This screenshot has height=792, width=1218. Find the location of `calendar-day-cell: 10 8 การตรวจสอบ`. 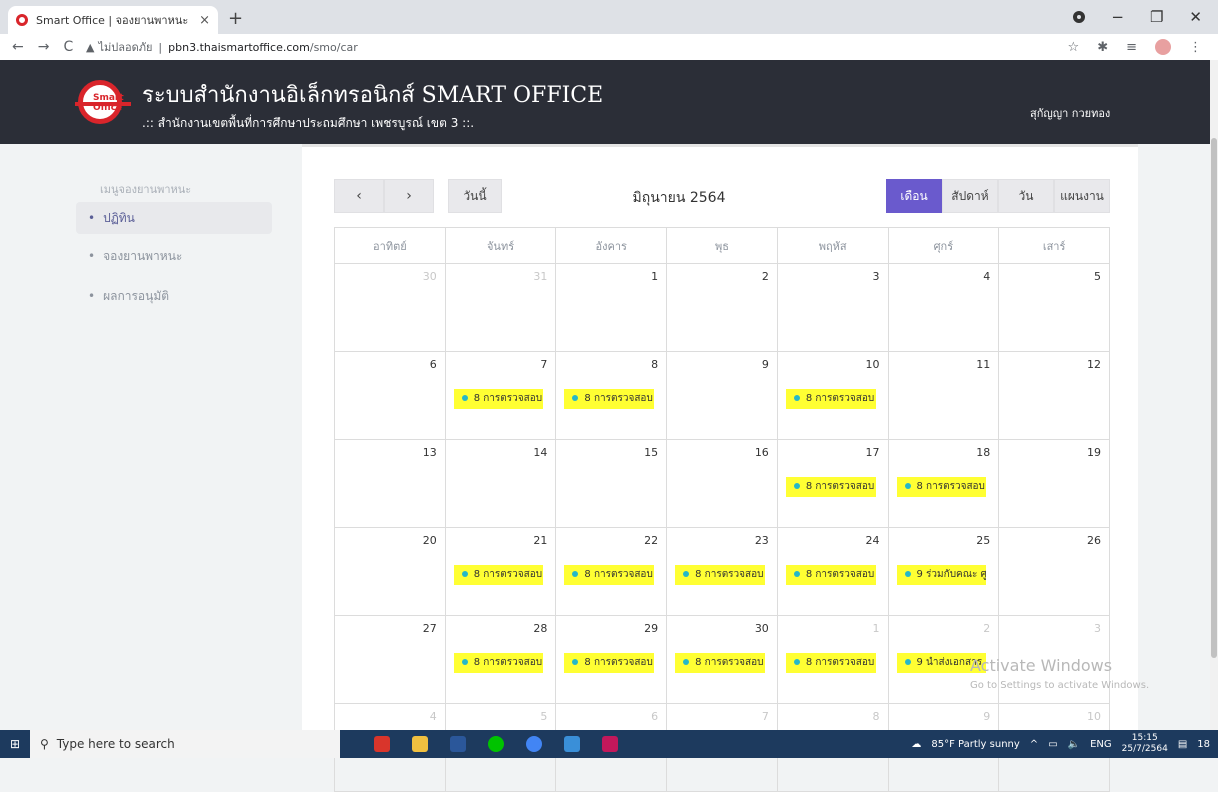

calendar-day-cell: 10 8 การตรวจสอบ is located at coordinates (832, 395).